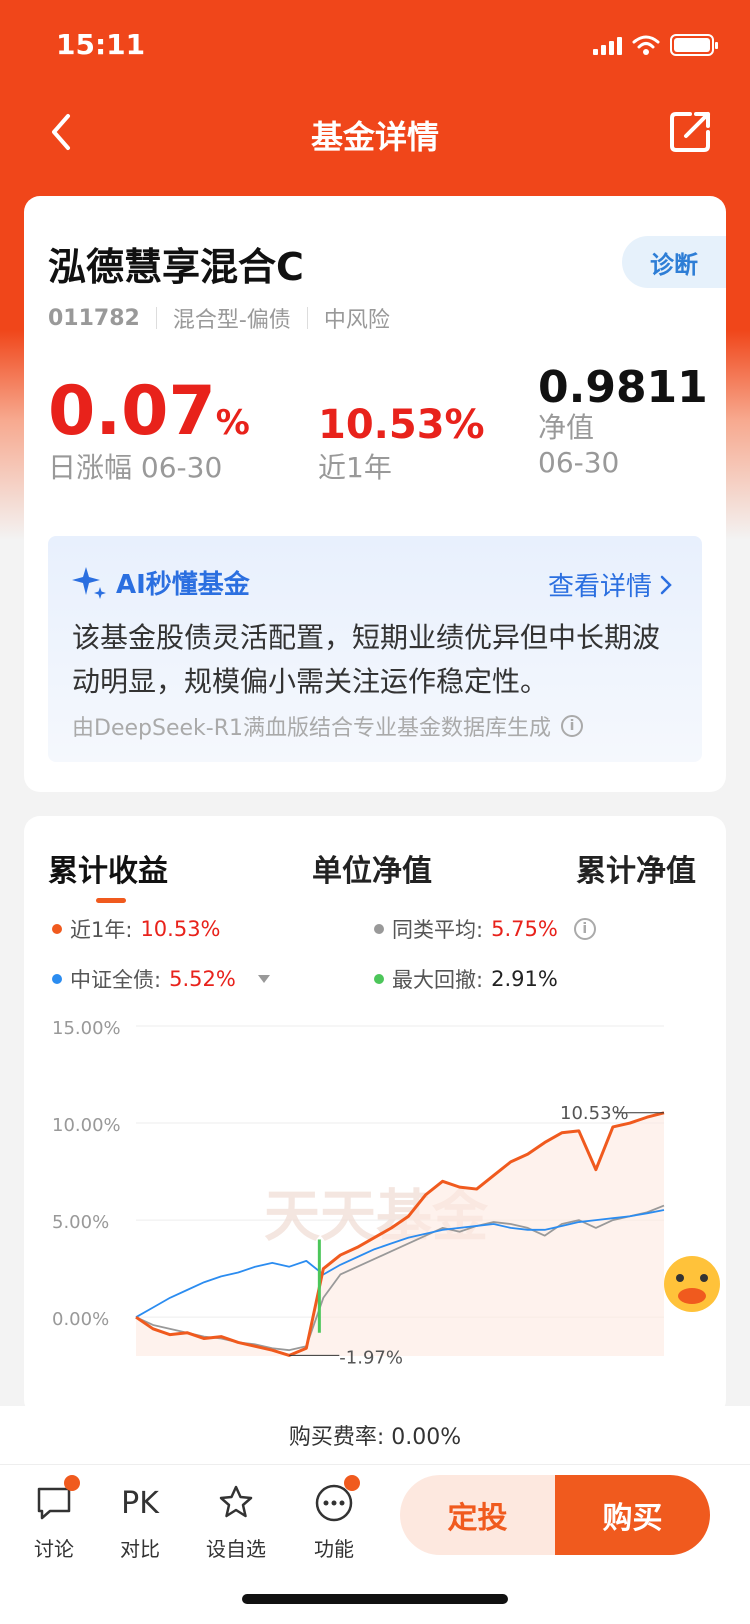 This screenshot has width=750, height=1624. I want to click on chevron-down-icon, so click(263, 979).